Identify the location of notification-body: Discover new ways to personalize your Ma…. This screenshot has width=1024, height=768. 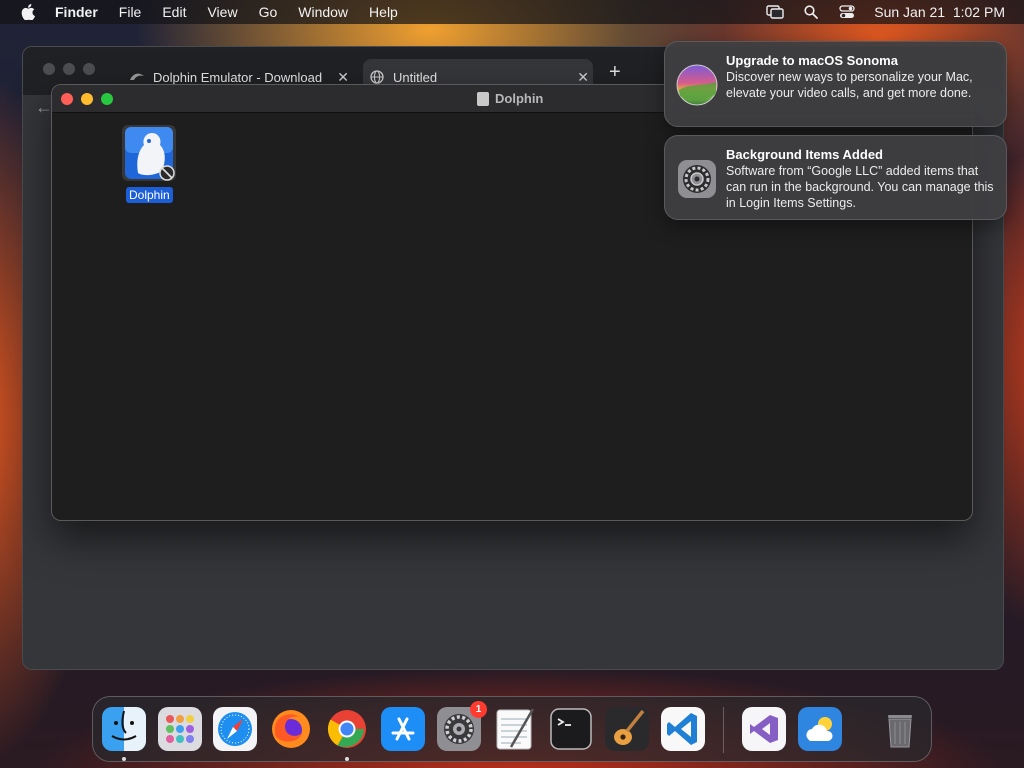
(849, 85).